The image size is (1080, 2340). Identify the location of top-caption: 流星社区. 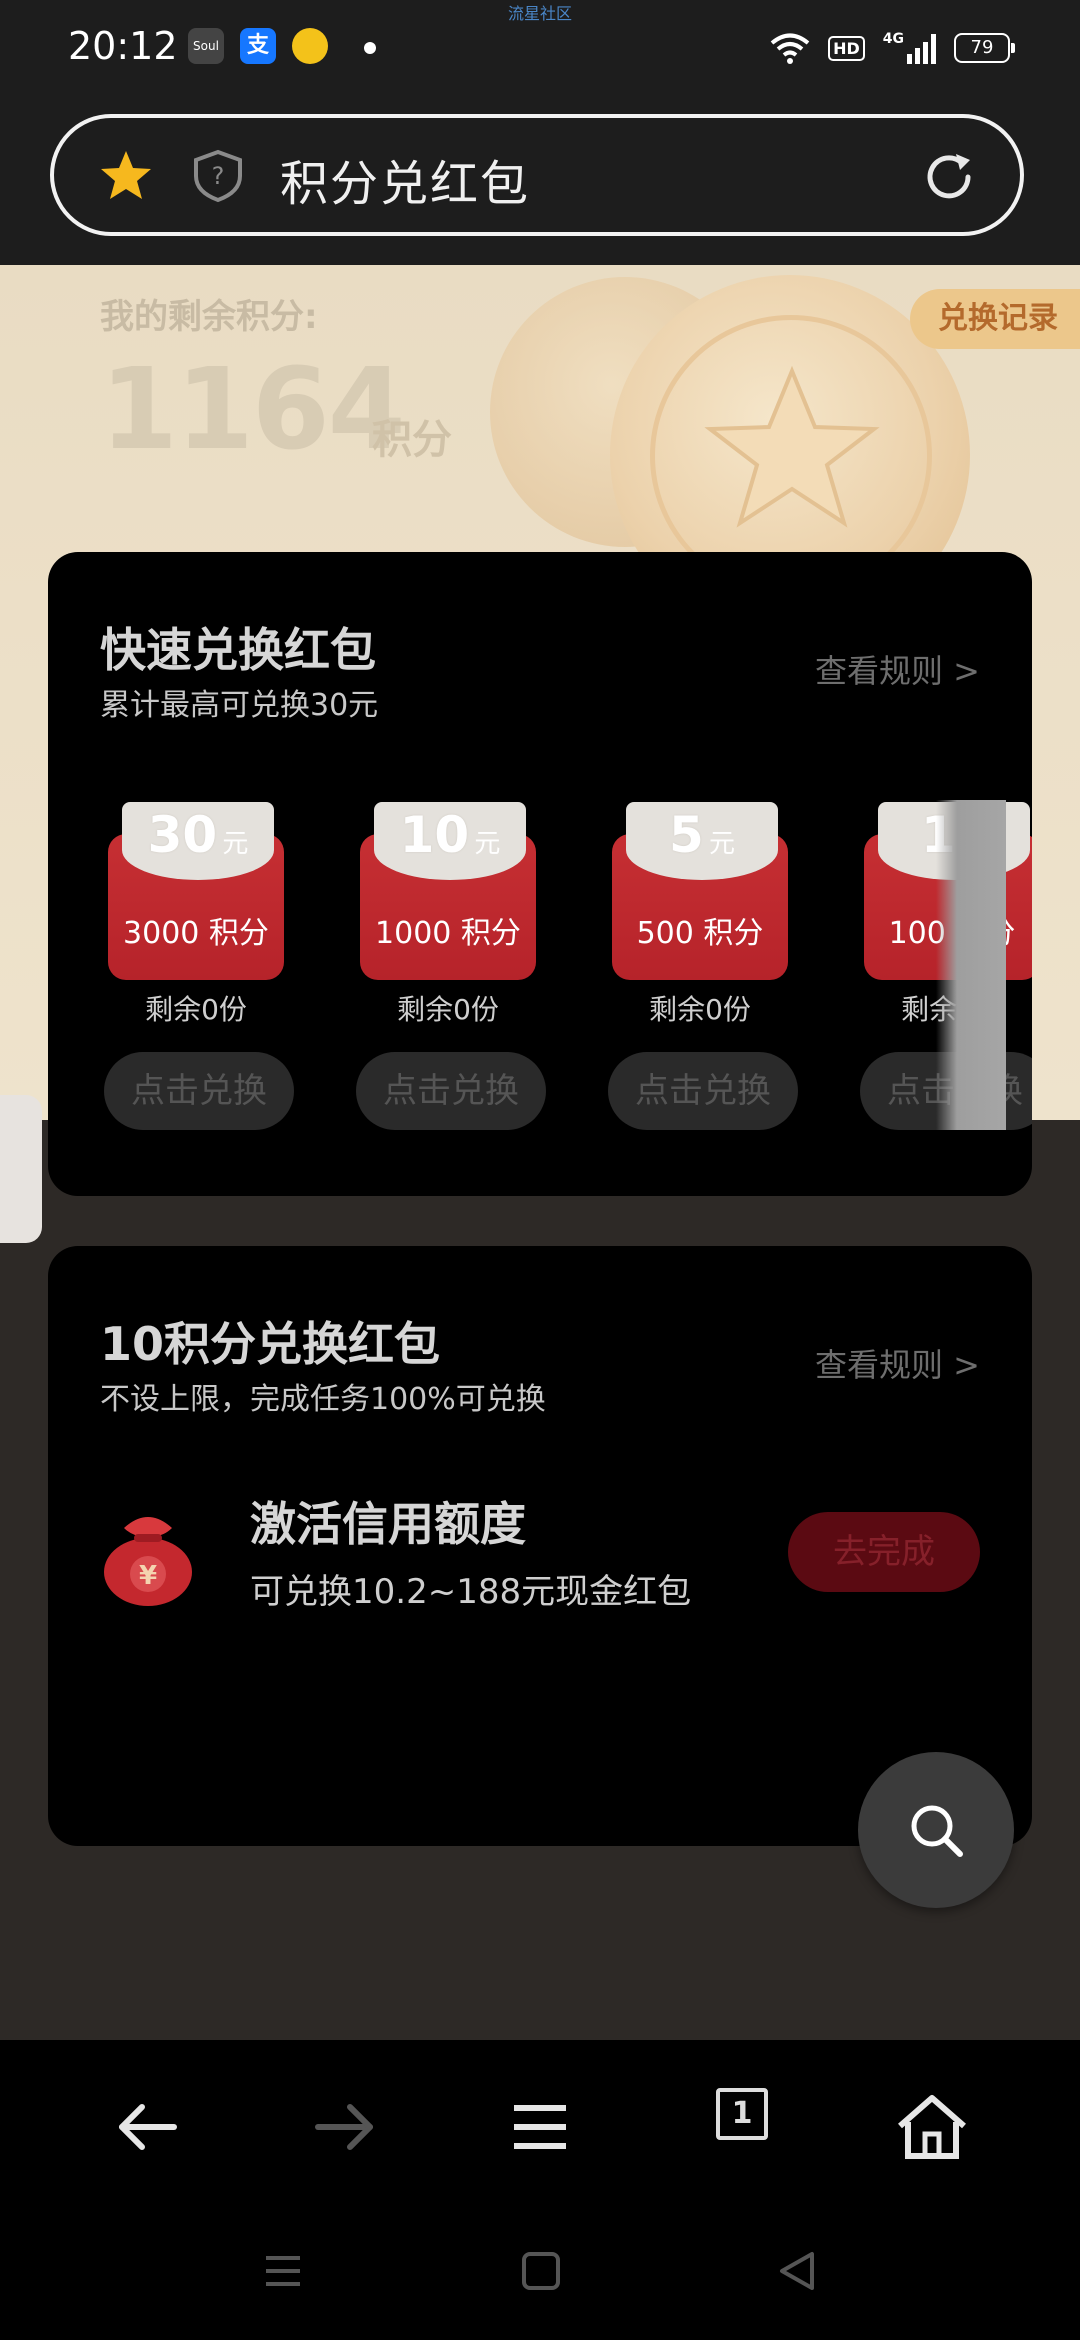
(539, 13).